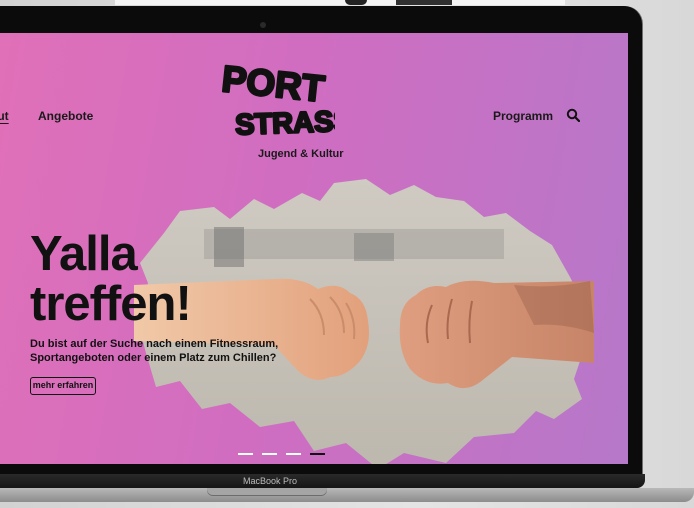 Image resolution: width=694 pixels, height=508 pixels. Describe the element at coordinates (263, 25) in the screenshot. I see `camera-dot` at that location.